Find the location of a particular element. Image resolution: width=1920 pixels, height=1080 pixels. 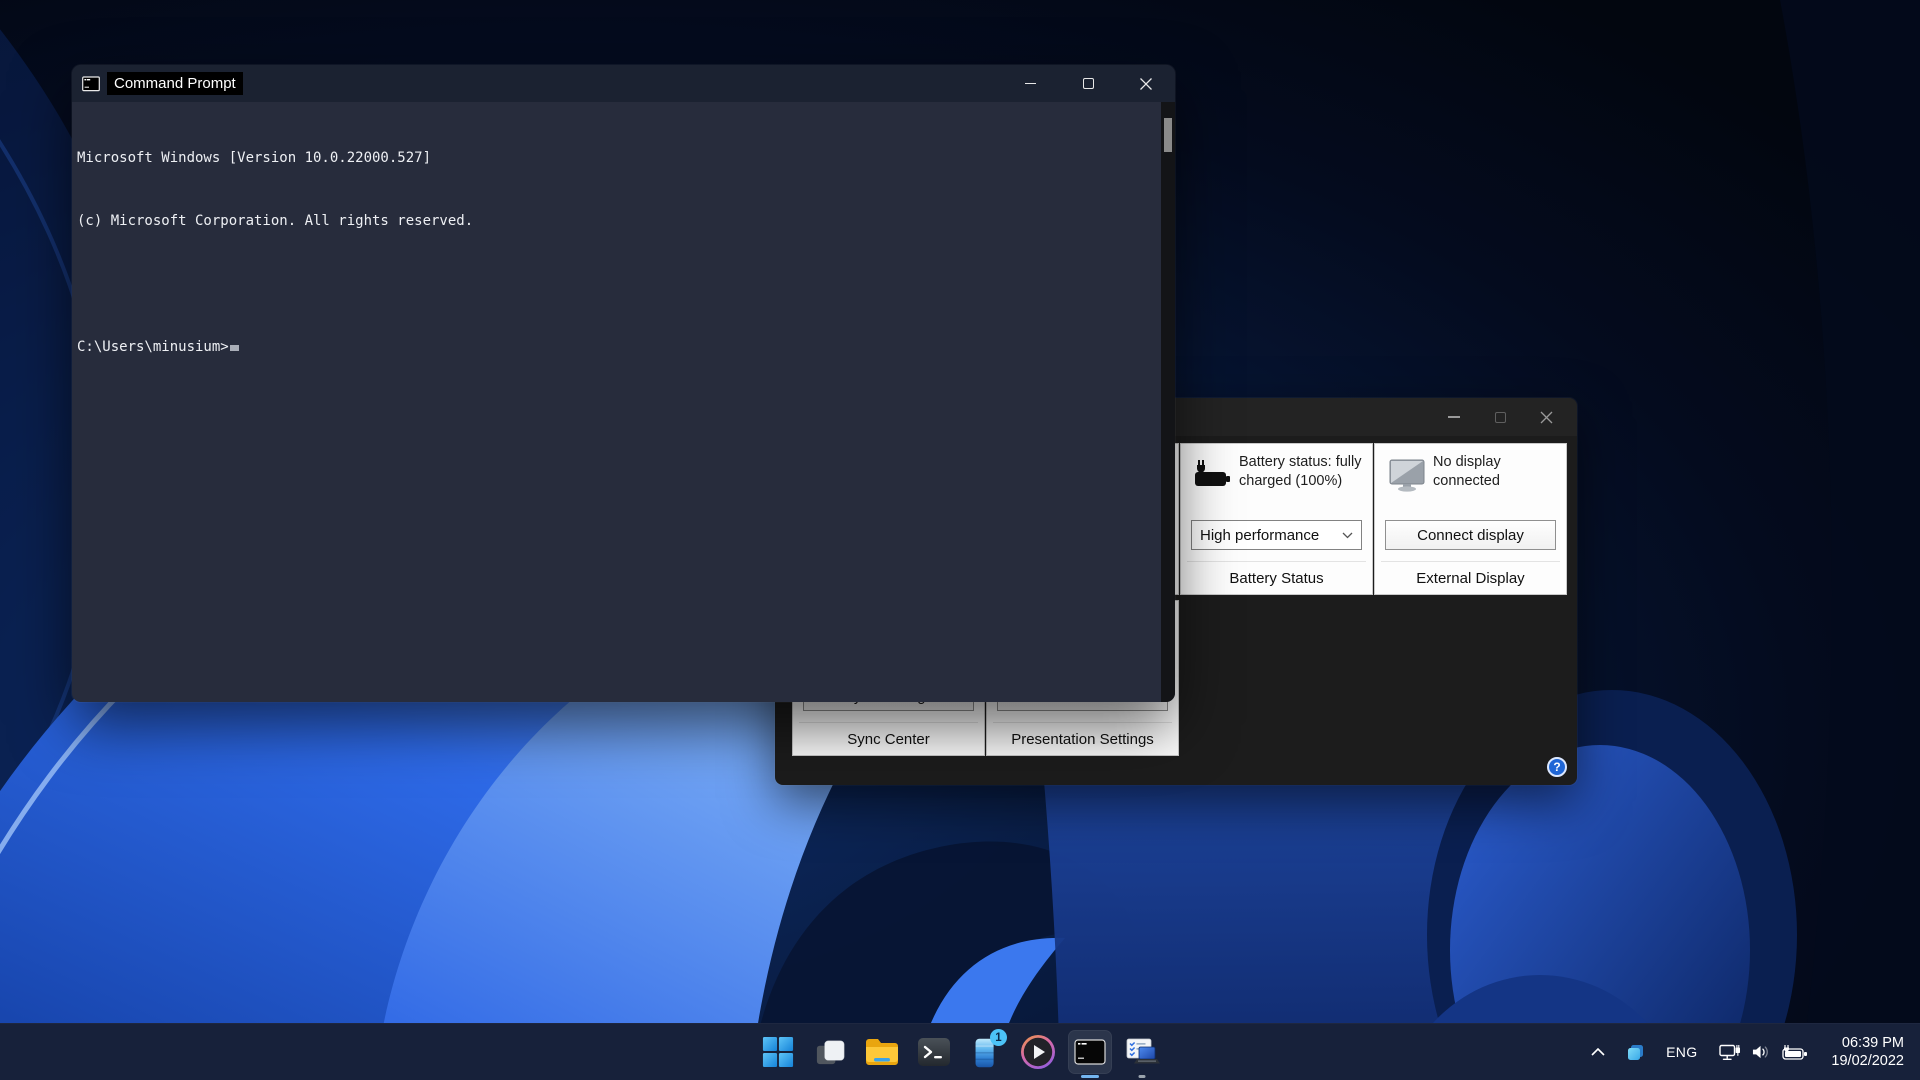

text-cursor is located at coordinates (234, 348).